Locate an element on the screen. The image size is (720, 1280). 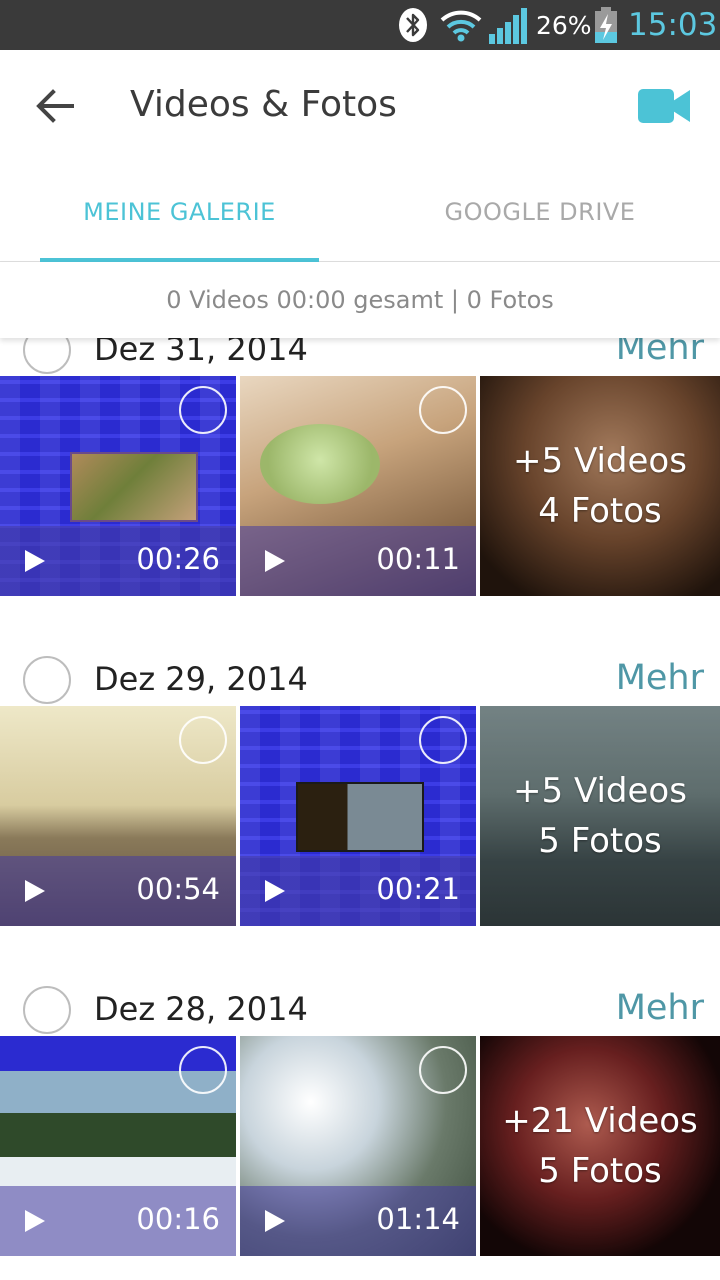
battery-charging-icon is located at coordinates (606, 25).